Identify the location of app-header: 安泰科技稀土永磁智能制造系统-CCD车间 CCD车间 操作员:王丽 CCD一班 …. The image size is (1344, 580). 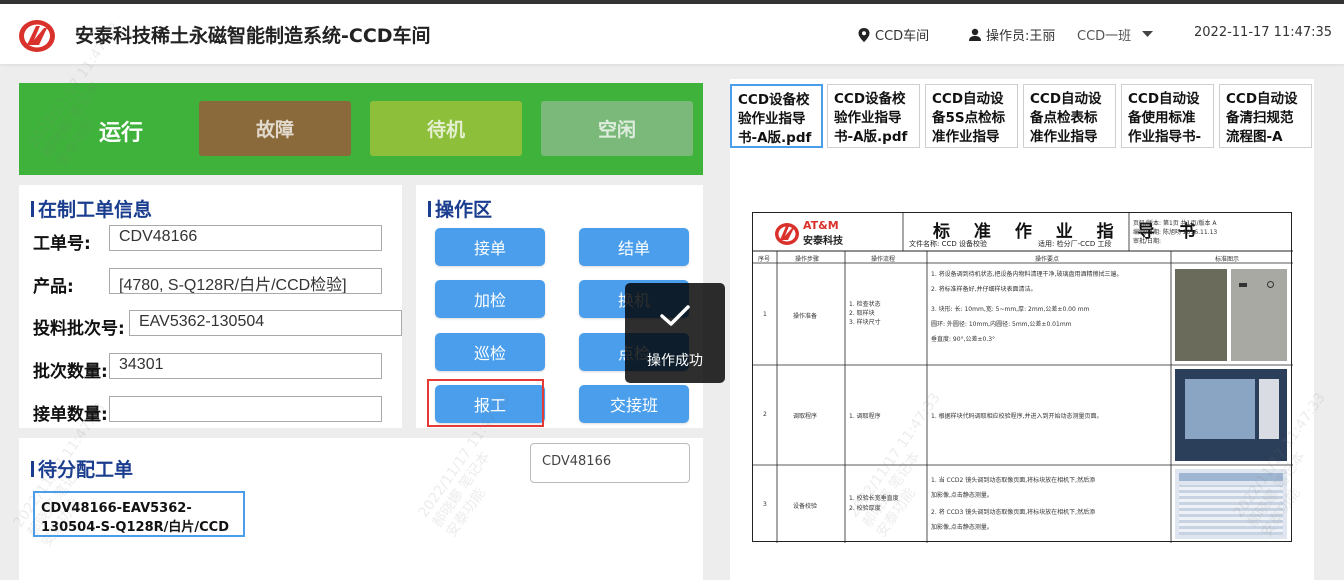
(672, 34).